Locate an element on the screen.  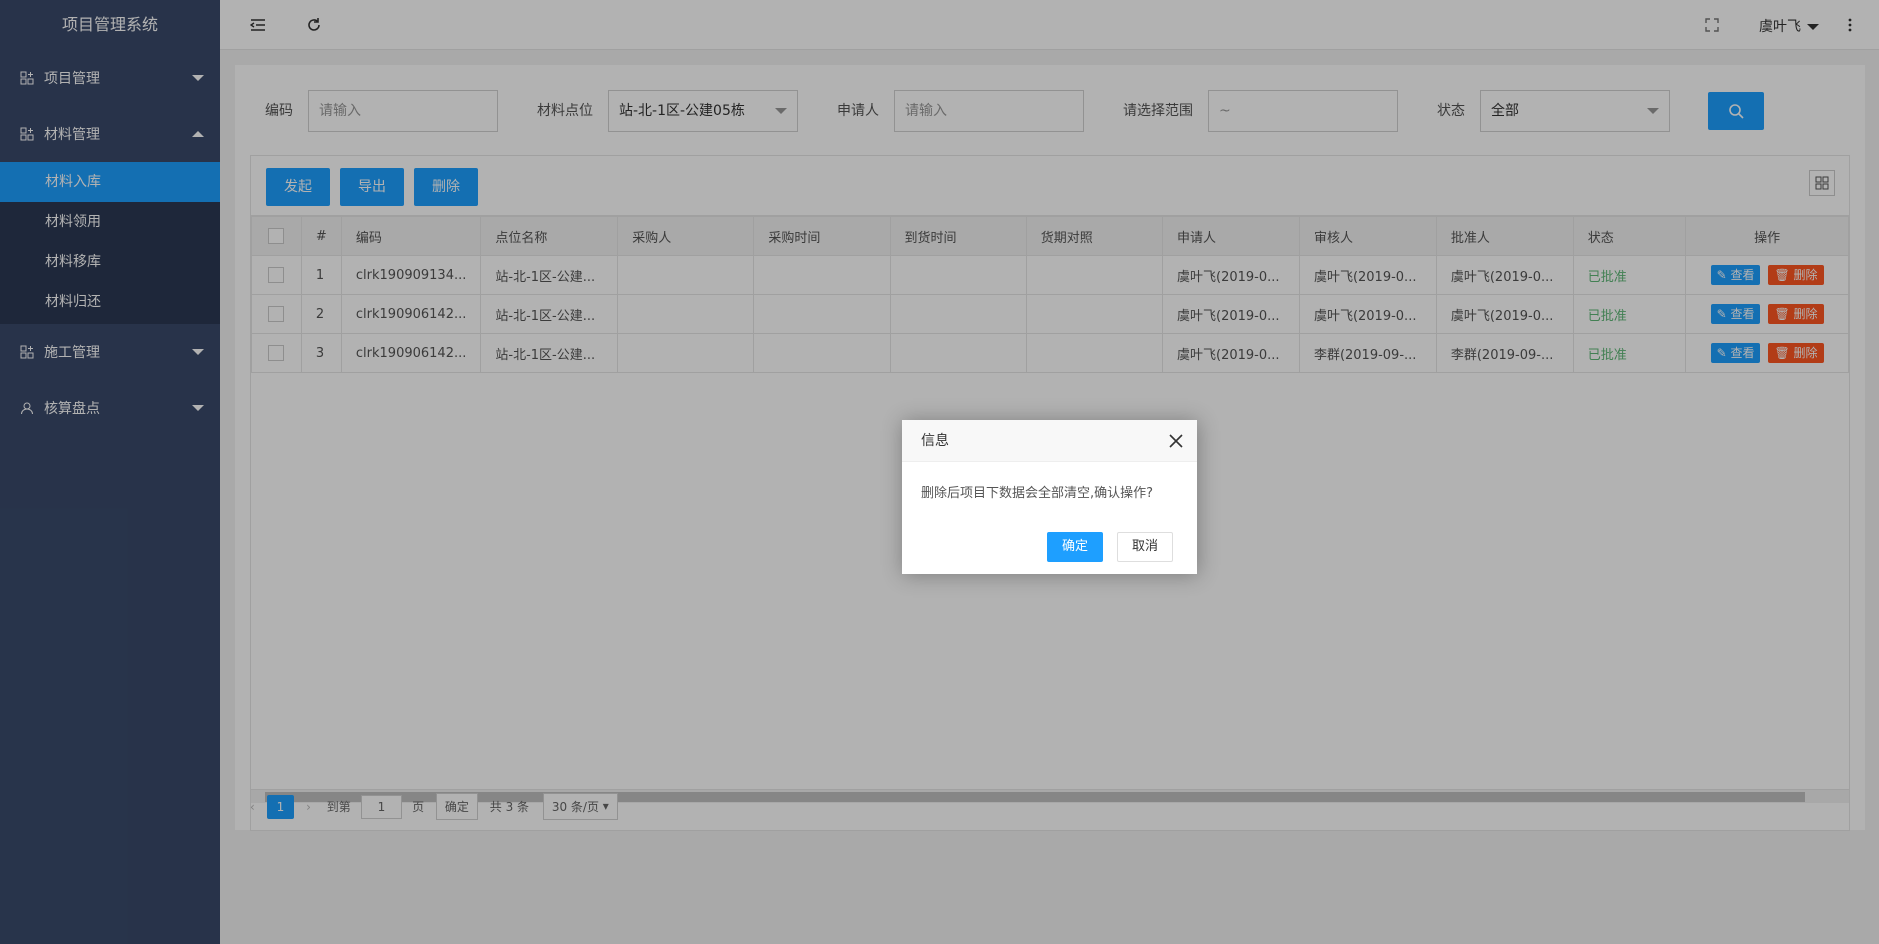
confirm-dialog: 信息 删除后项目下数据会全部清空,确认操作? 确定 取消 is located at coordinates (1049, 497).